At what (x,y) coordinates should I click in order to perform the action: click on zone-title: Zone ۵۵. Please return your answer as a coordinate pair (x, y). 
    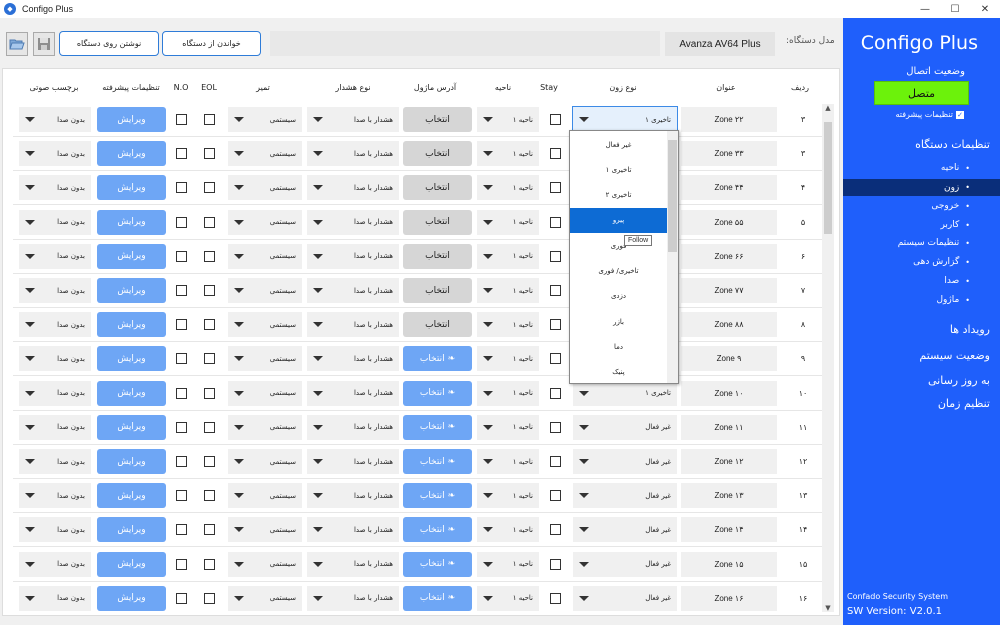
    Looking at the image, I should click on (729, 222).